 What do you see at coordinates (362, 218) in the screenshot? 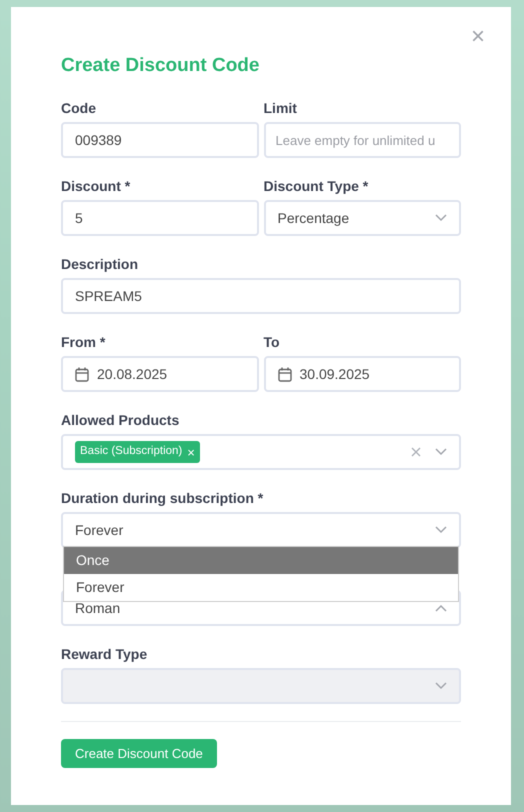
I see `select-field: Percentage` at bounding box center [362, 218].